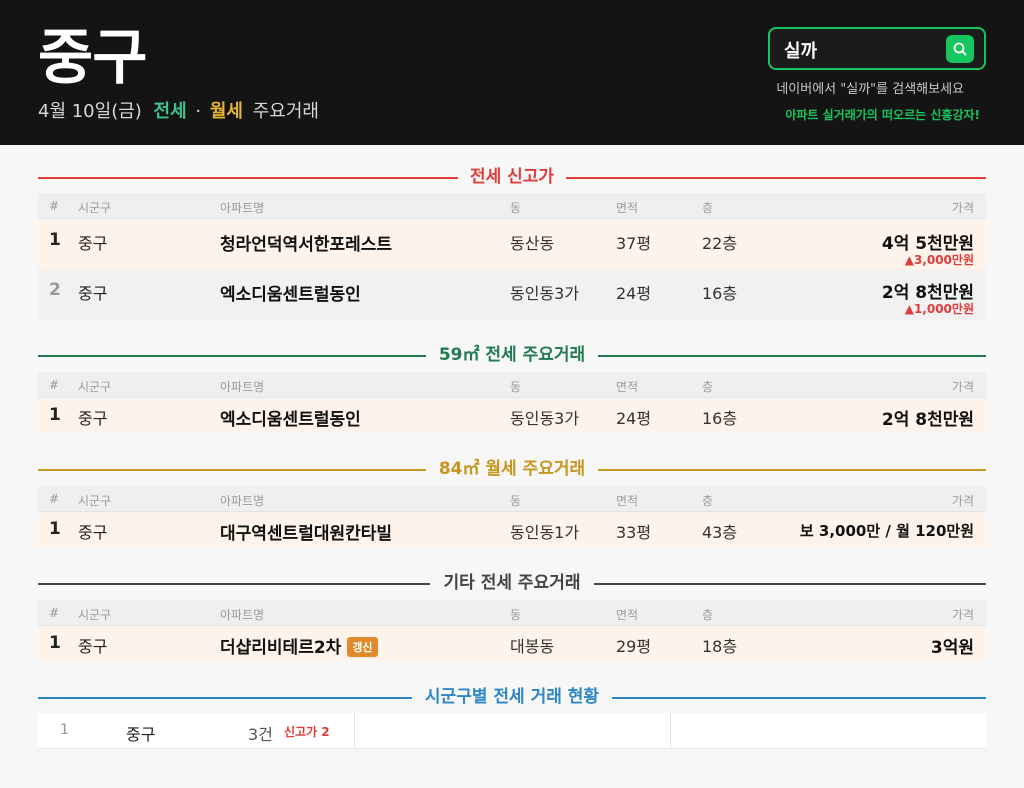 The width and height of the screenshot is (1024, 788). What do you see at coordinates (720, 646) in the screenshot?
I see `row-floor: 18층` at bounding box center [720, 646].